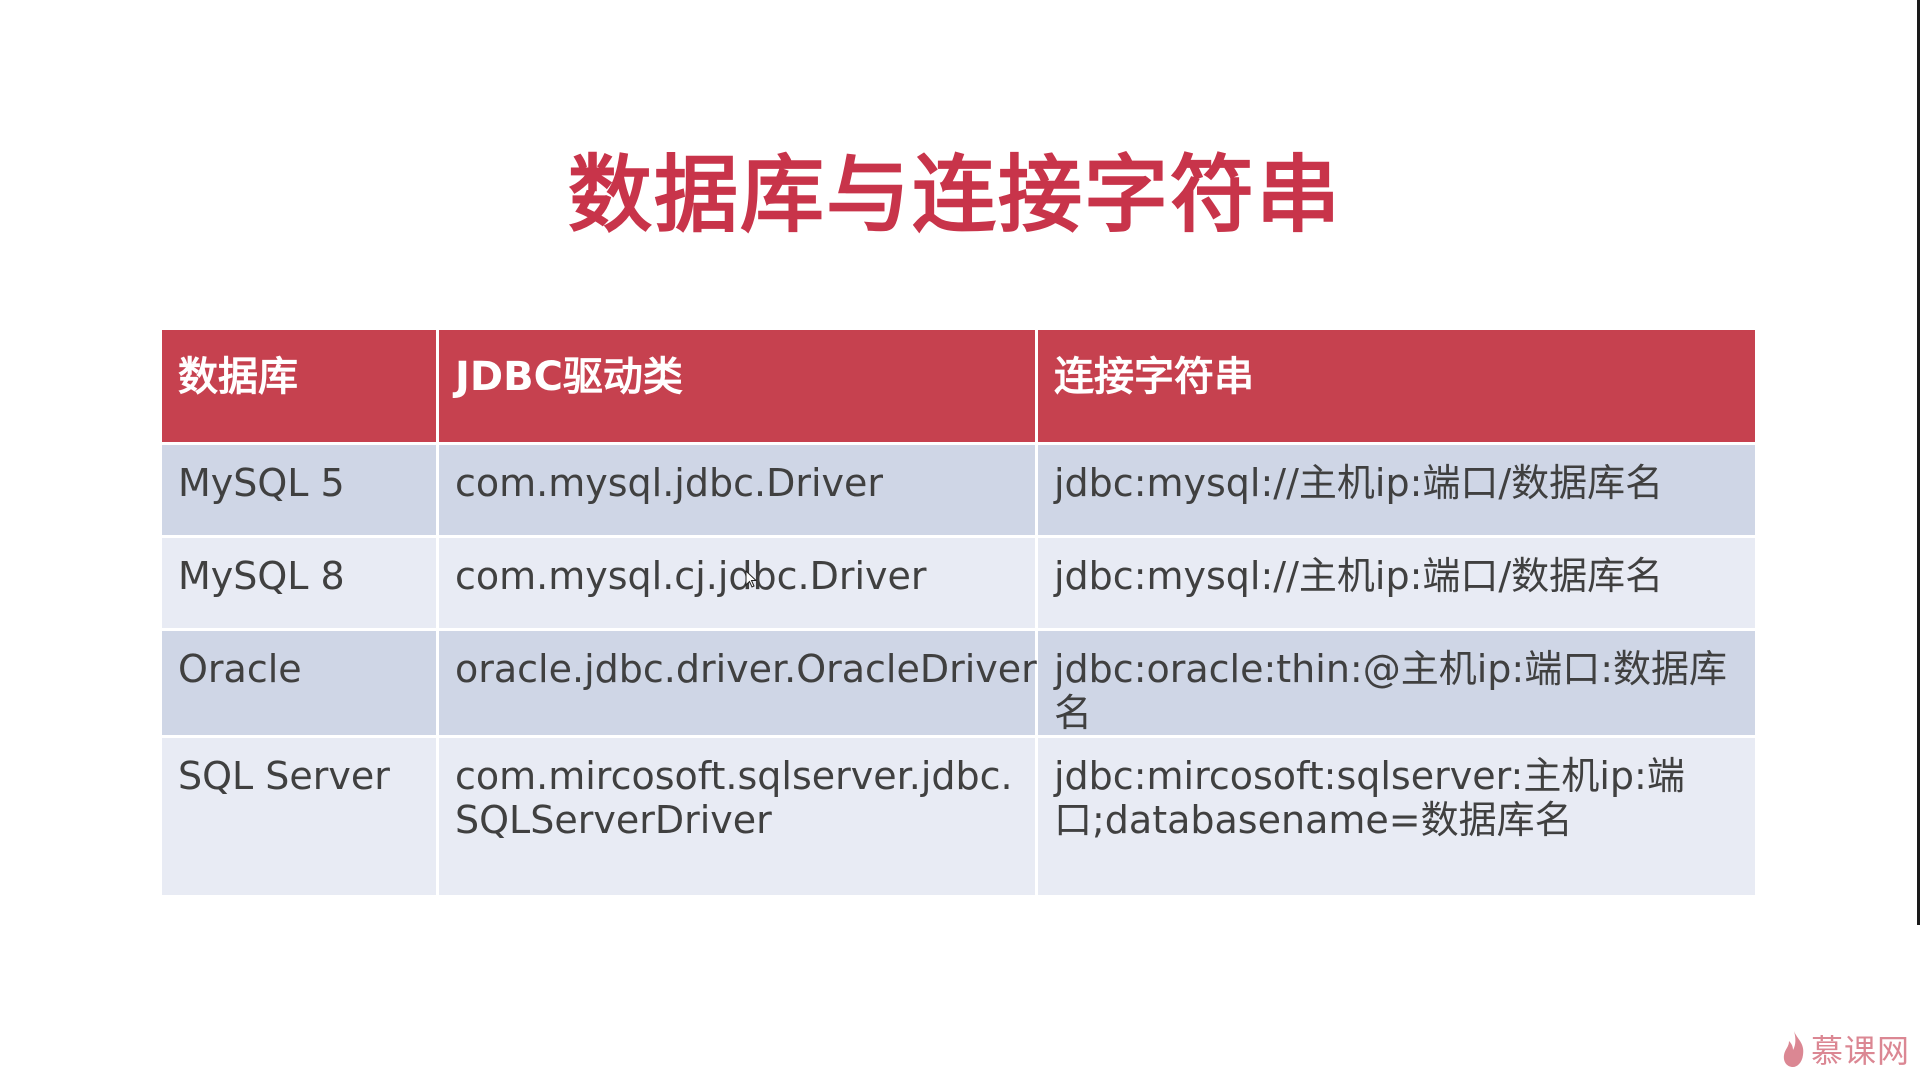  Describe the element at coordinates (299, 490) in the screenshot. I see `cell-database: MySQL 5` at that location.